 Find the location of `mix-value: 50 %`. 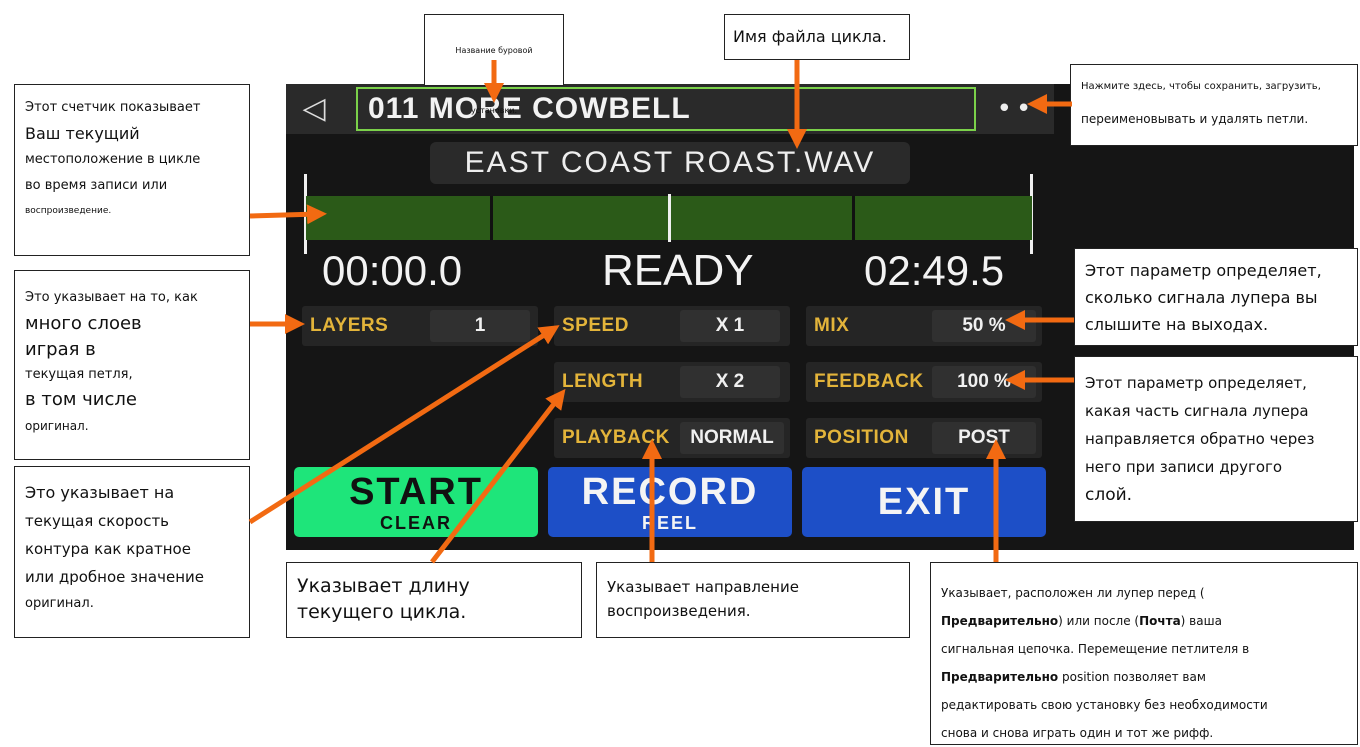

mix-value: 50 % is located at coordinates (984, 326).